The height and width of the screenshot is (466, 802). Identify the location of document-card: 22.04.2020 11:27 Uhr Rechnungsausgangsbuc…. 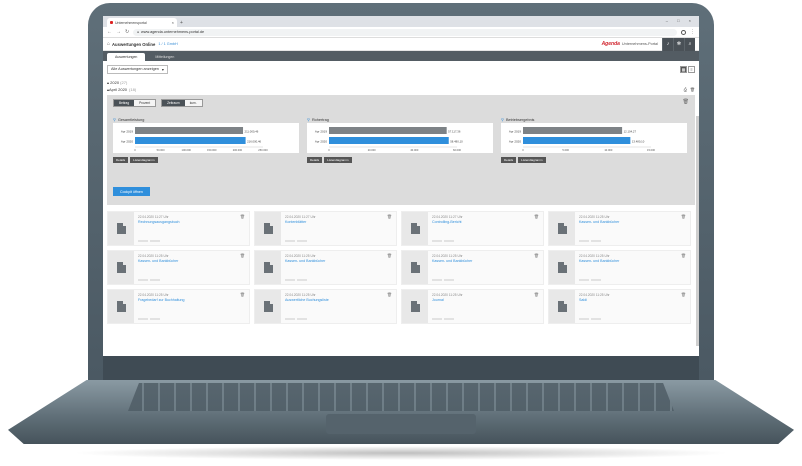
(178, 228).